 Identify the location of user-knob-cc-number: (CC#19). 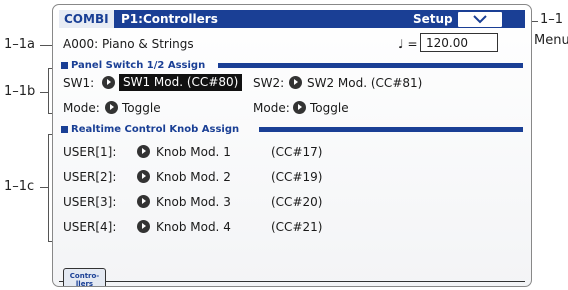
(297, 177).